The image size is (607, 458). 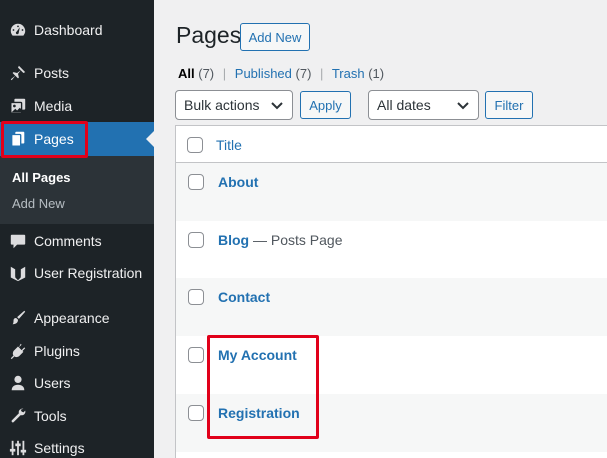 I want to click on date-filter-value: All dates, so click(x=404, y=105).